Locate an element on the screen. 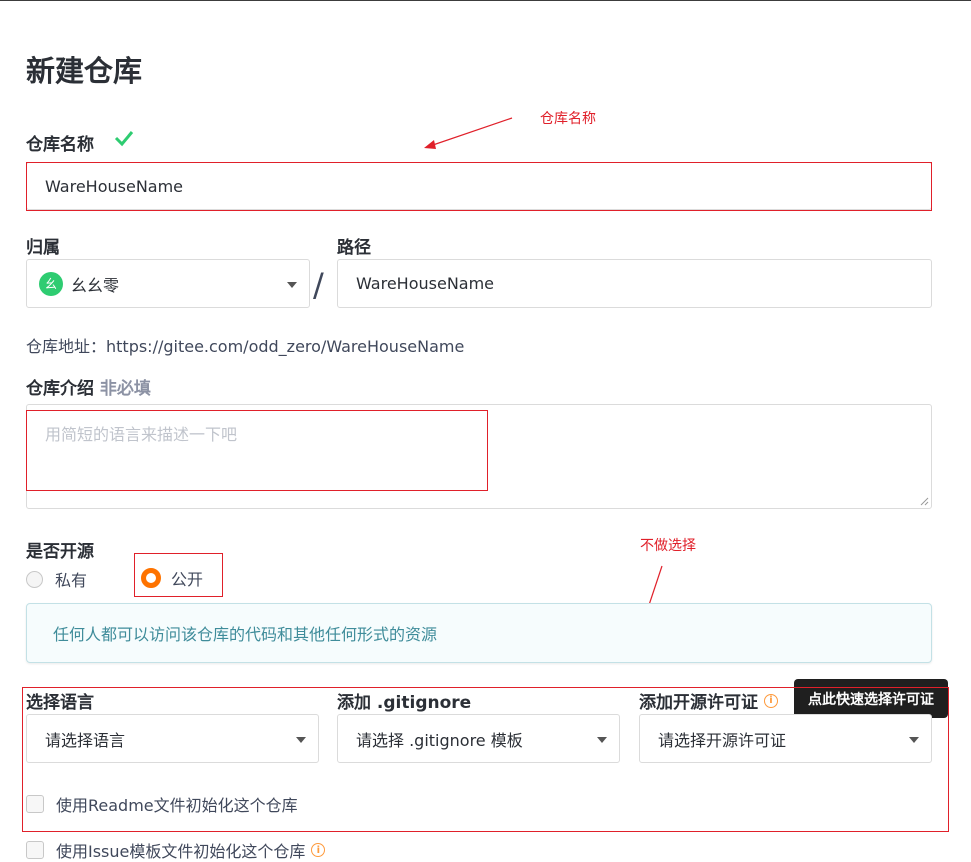  visibility-label: 是否开源 is located at coordinates (60, 552).